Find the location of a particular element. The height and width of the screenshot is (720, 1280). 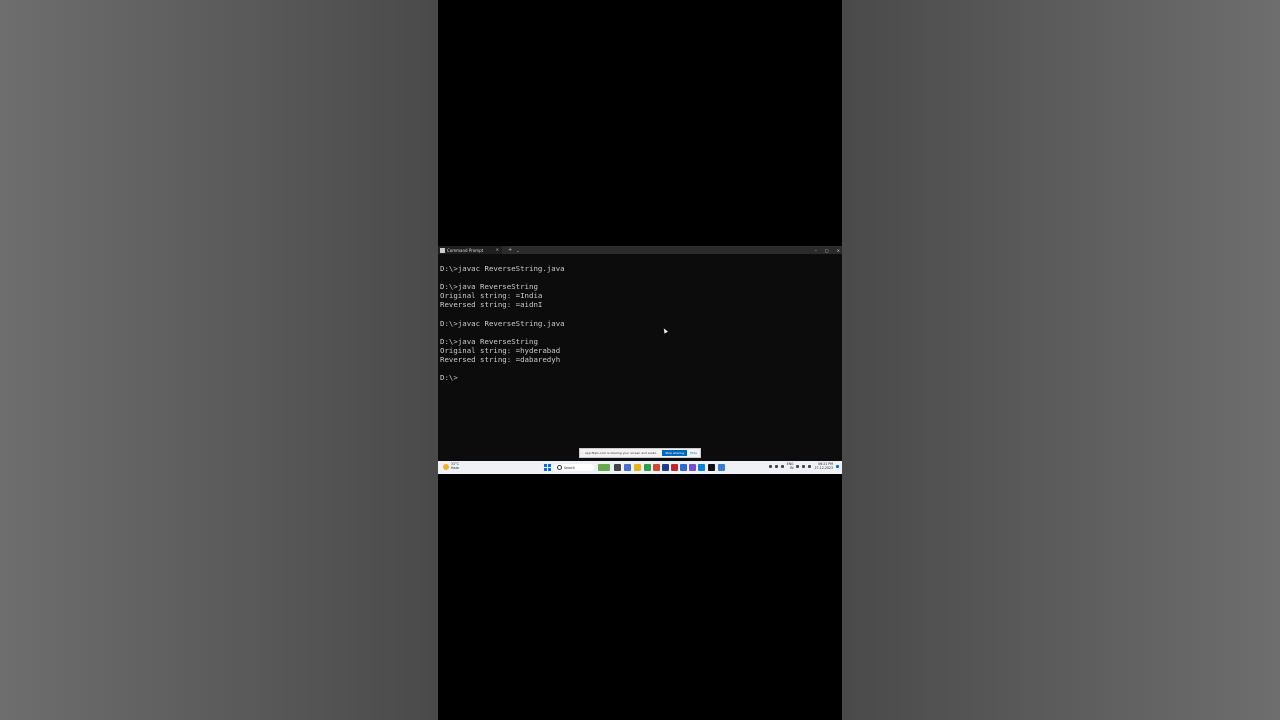

close-button: ✕ is located at coordinates (838, 250).